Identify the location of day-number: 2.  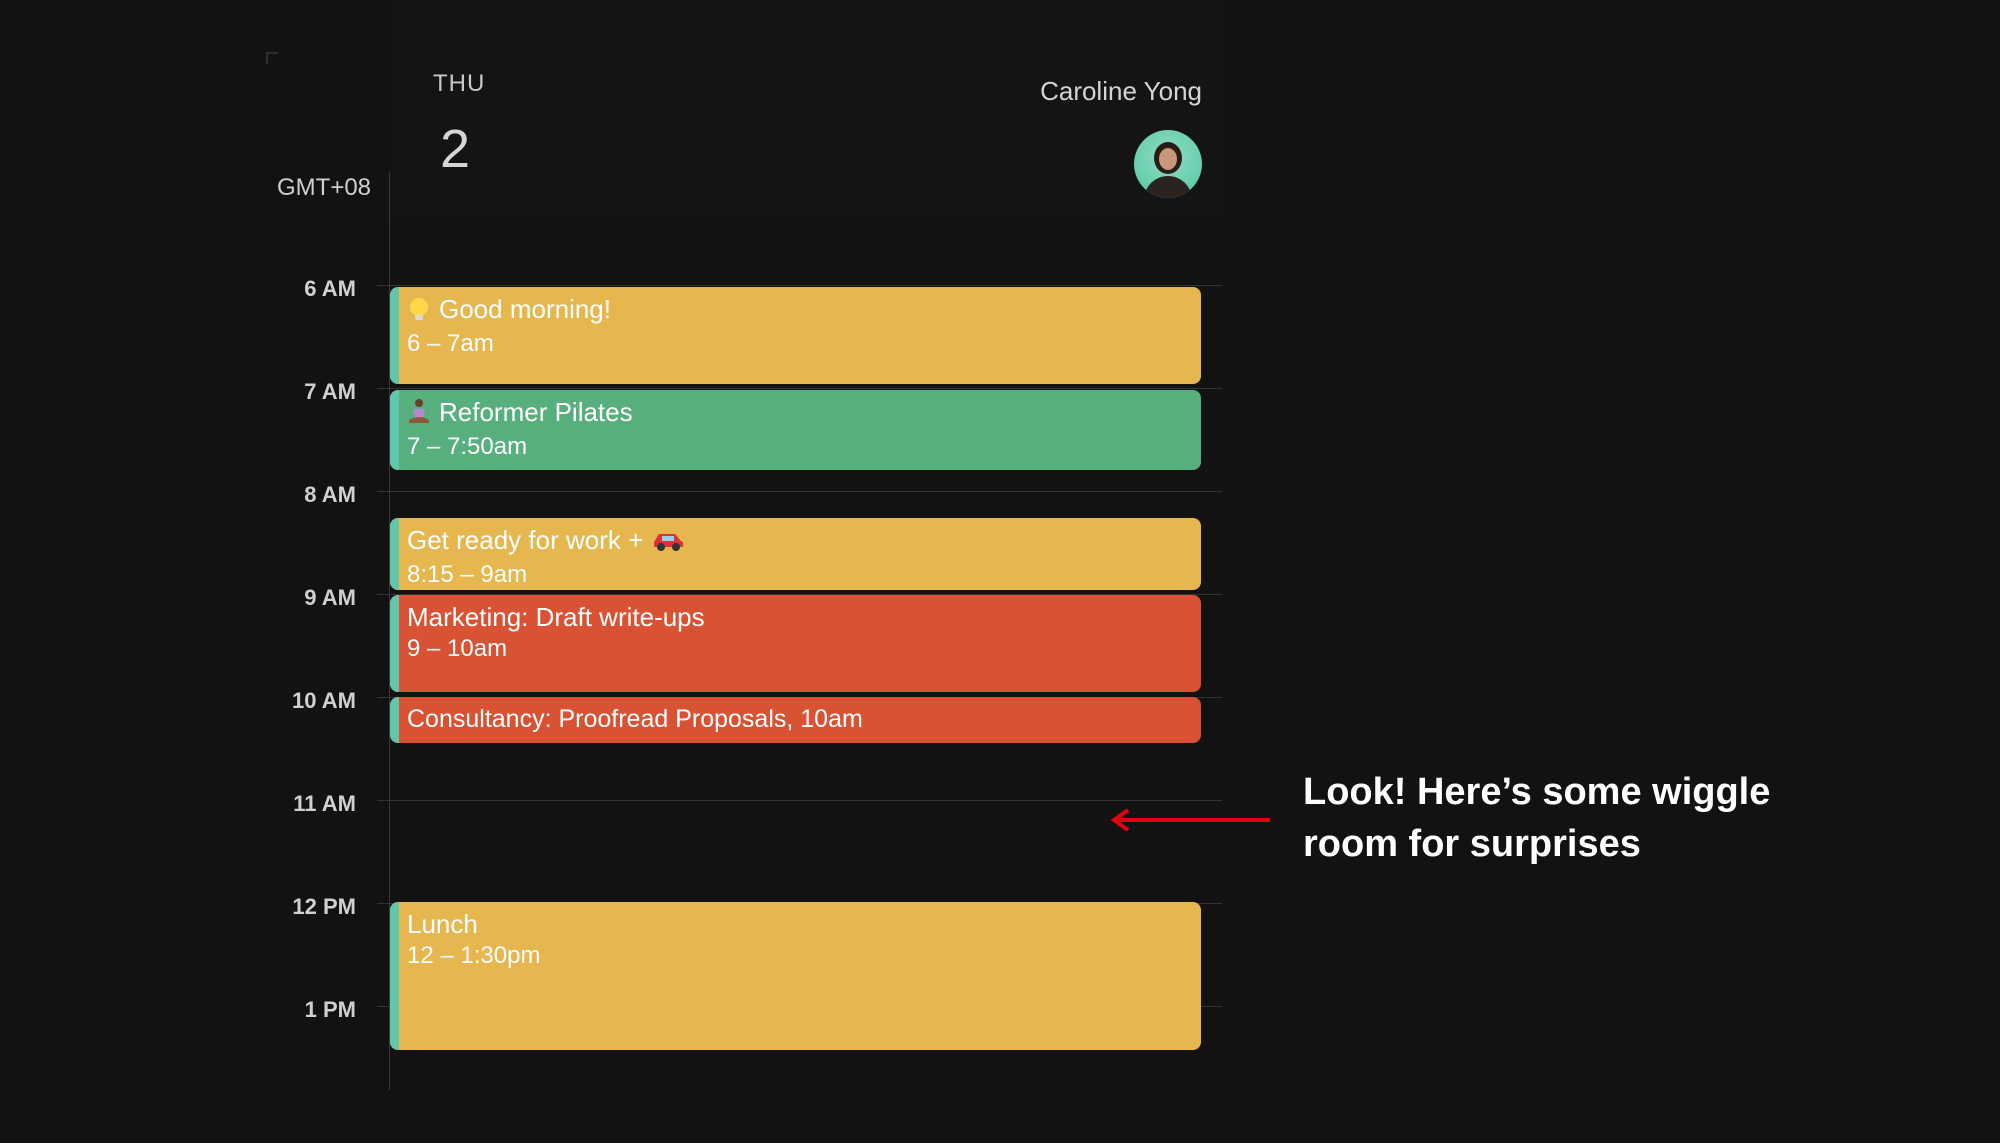
(455, 149).